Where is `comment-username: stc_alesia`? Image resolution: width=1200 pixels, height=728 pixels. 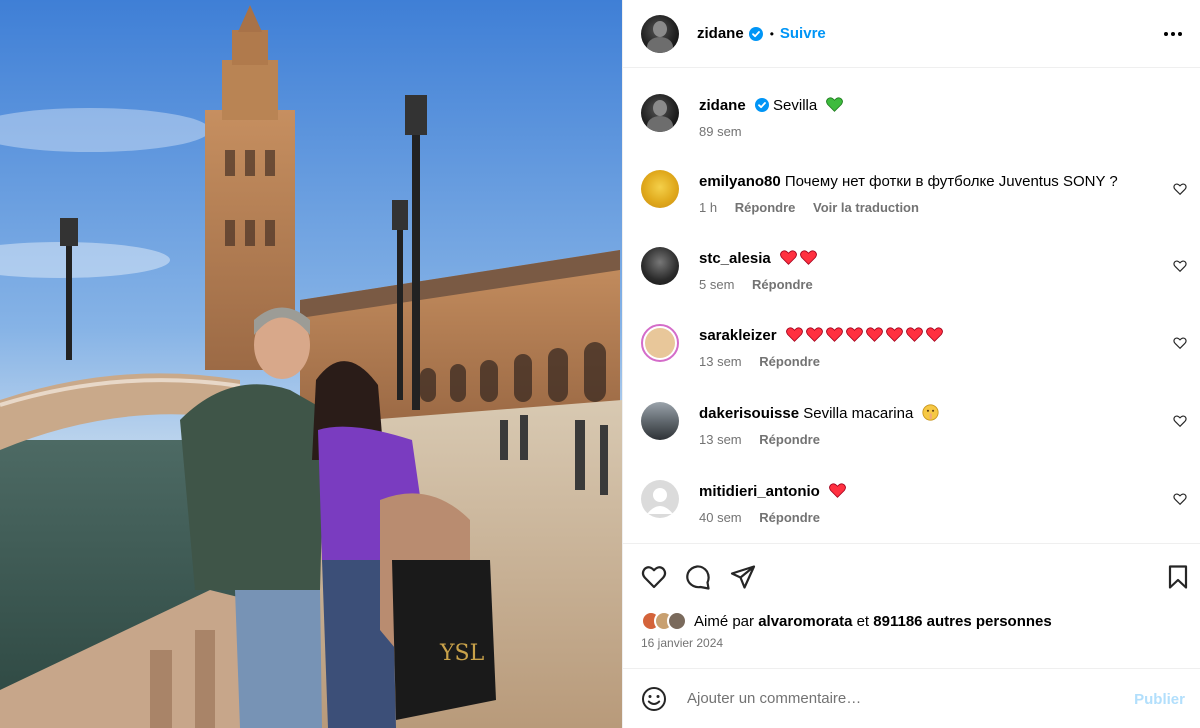 comment-username: stc_alesia is located at coordinates (735, 258).